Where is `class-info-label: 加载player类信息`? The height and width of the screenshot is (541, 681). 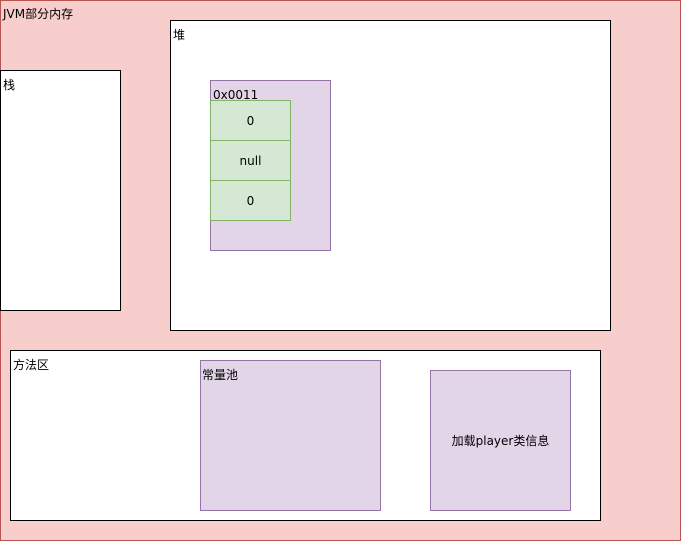 class-info-label: 加载player类信息 is located at coordinates (500, 441).